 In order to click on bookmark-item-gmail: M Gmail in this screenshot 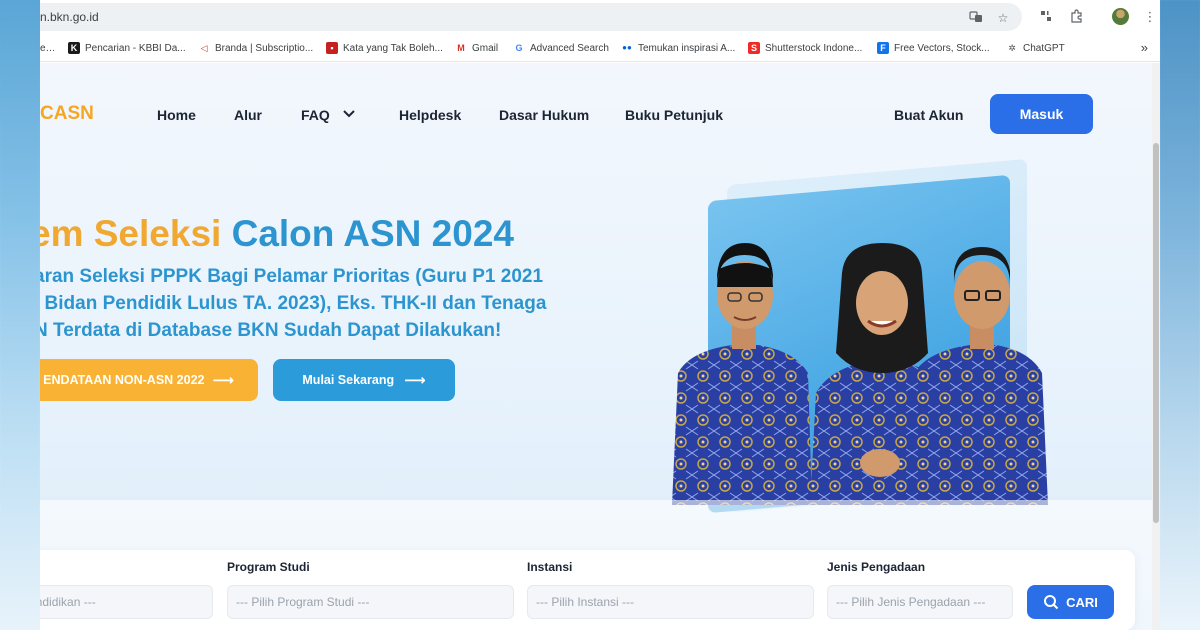, I will do `click(476, 48)`.